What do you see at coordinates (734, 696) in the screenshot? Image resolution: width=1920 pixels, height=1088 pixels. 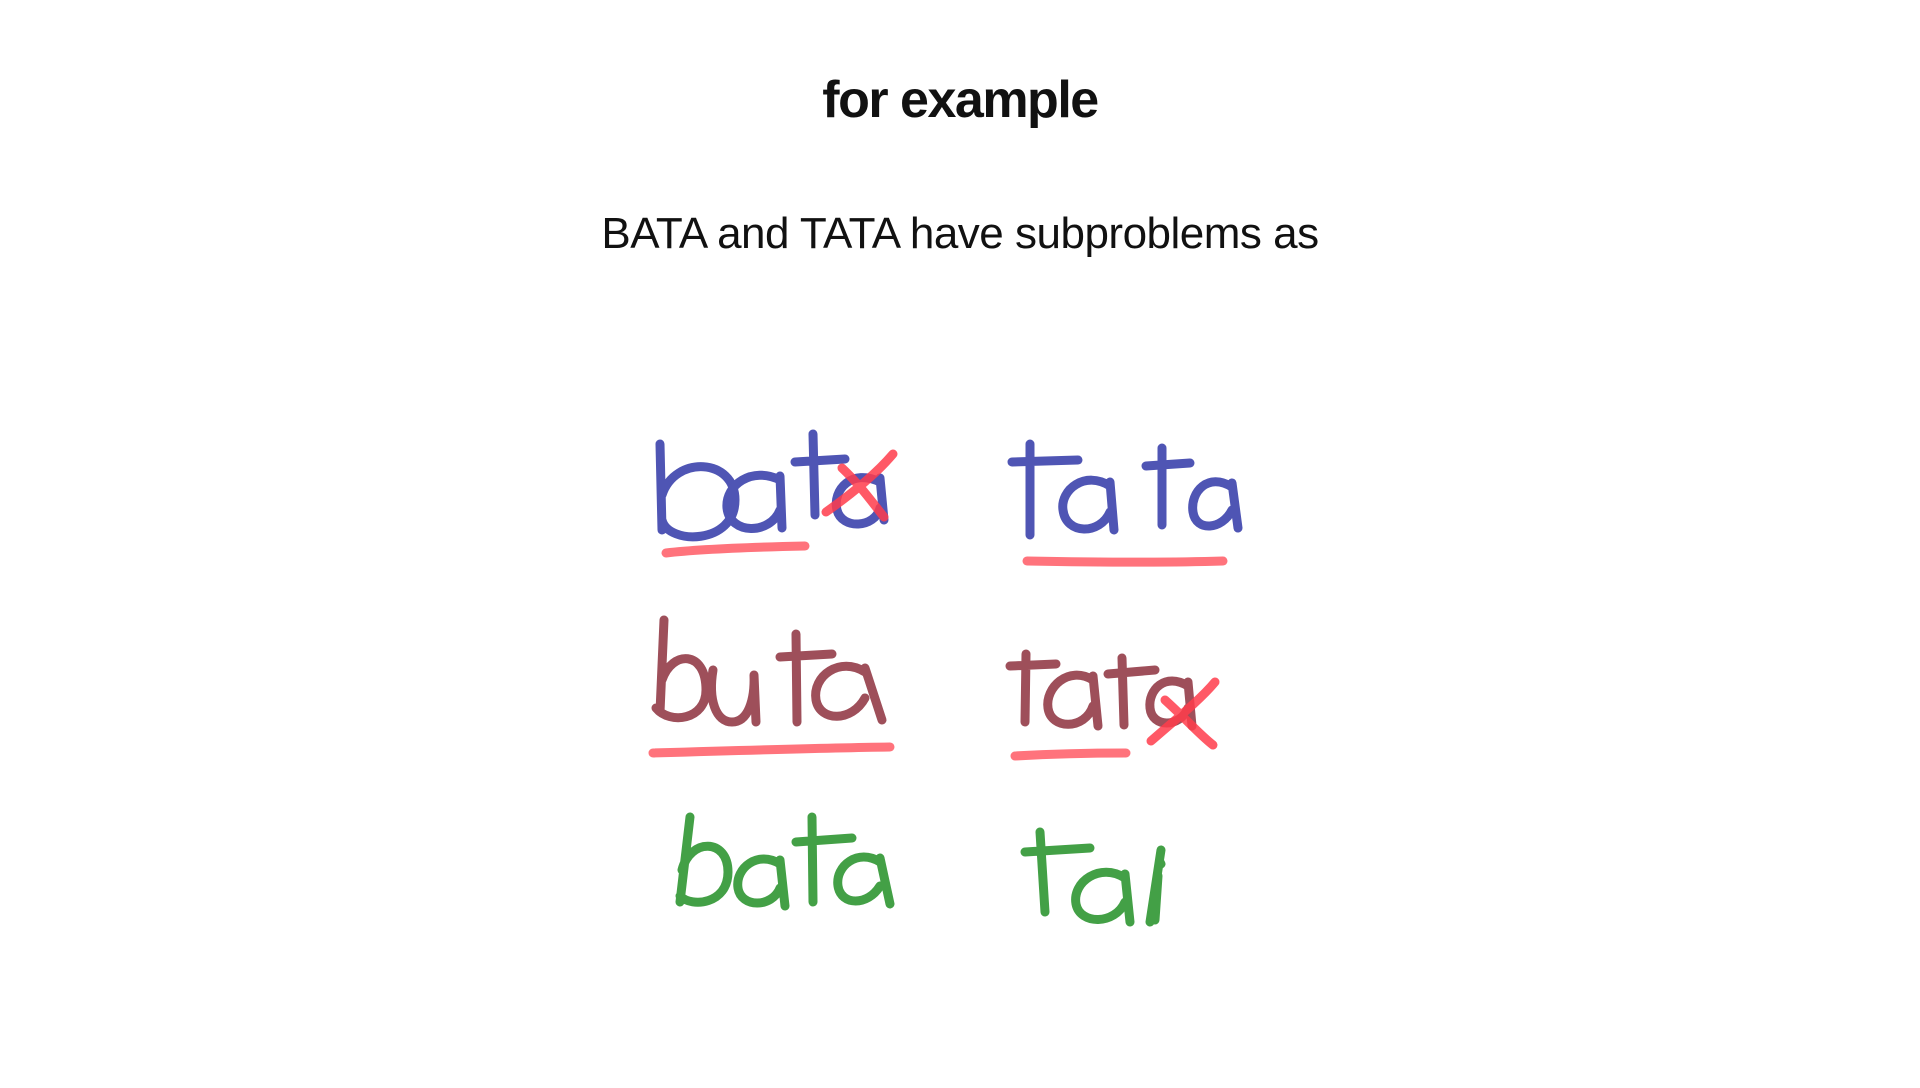 I see `row2-left-letter-u` at bounding box center [734, 696].